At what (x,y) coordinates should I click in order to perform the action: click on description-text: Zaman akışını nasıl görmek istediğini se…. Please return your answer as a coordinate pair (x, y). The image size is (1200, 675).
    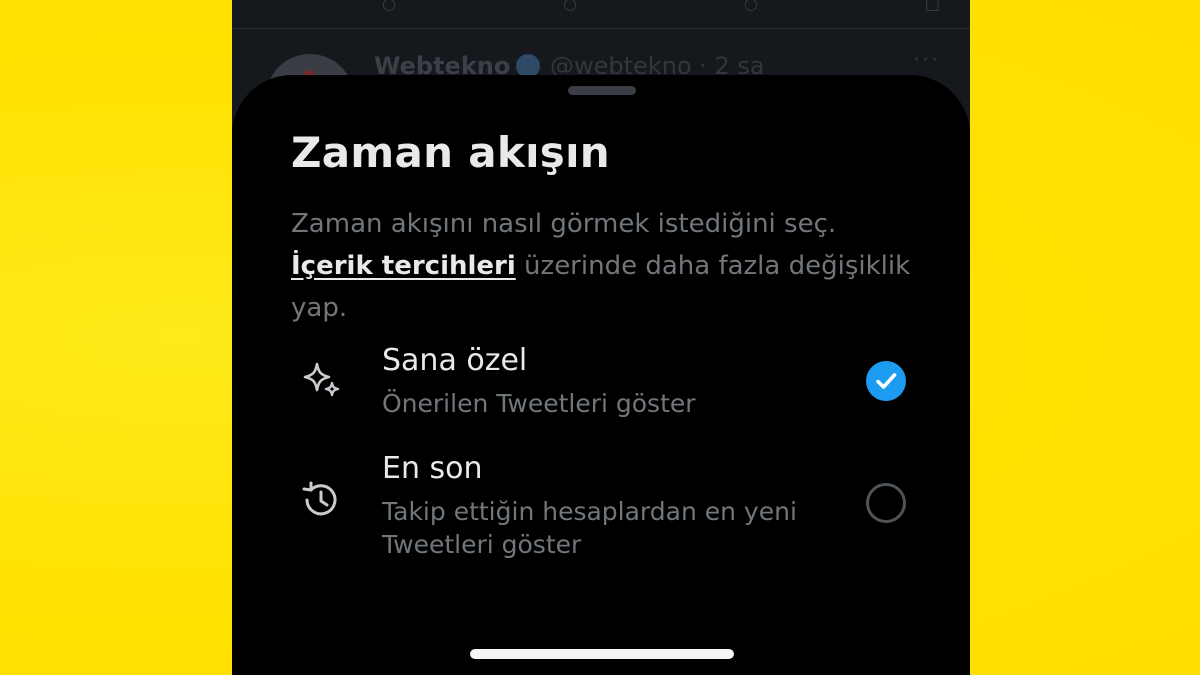
    Looking at the image, I should click on (564, 224).